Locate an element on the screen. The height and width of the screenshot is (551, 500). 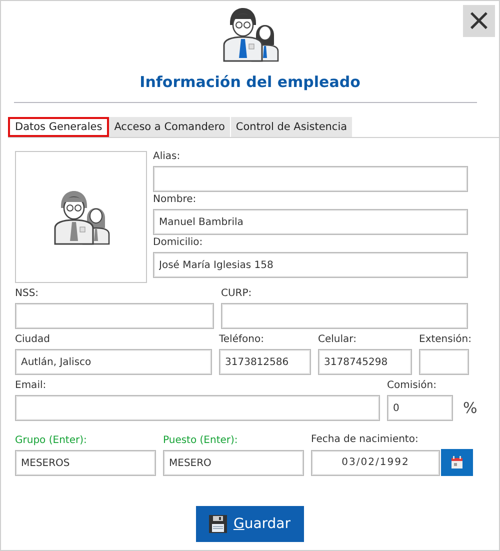
field-label: Nombre: is located at coordinates (175, 200).